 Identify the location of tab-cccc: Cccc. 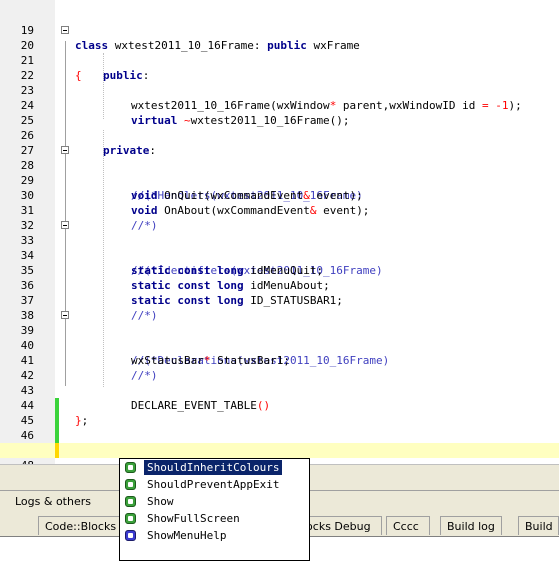
(408, 525).